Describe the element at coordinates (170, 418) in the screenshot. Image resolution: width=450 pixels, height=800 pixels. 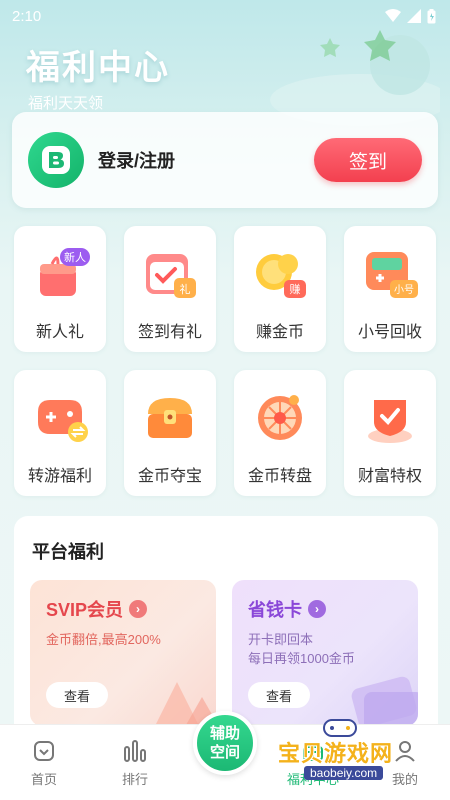
I see `treasure-chest-icon` at that location.